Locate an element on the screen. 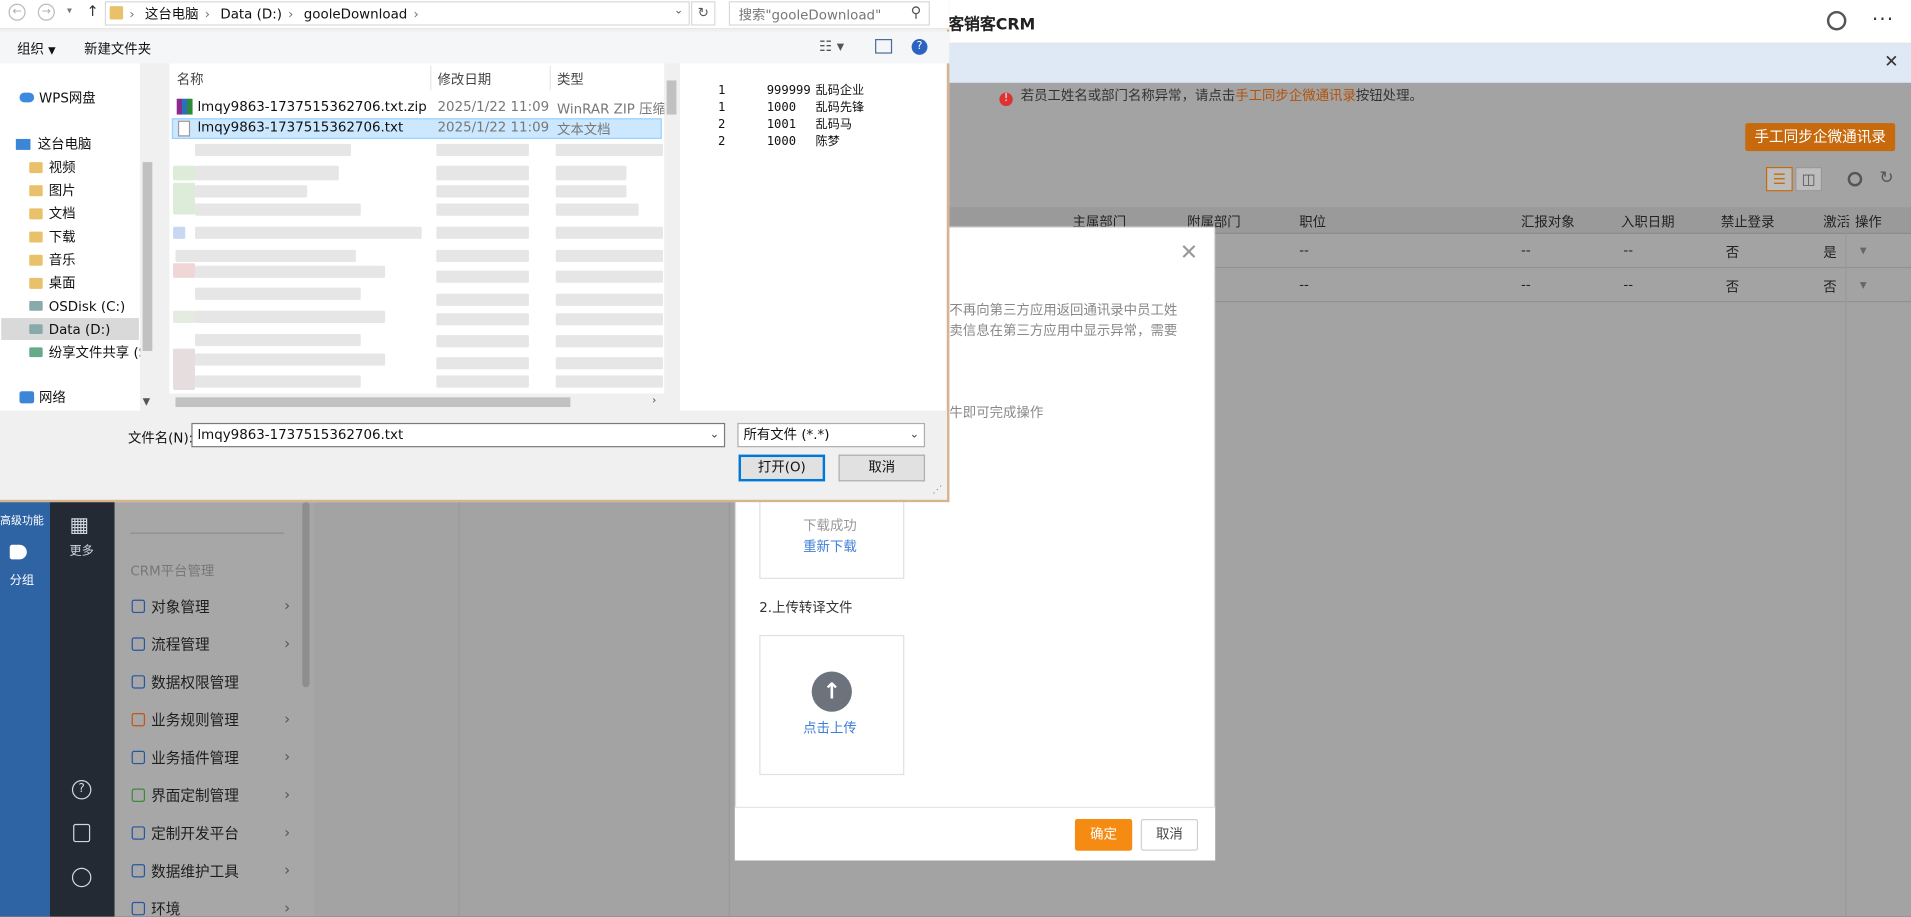 This screenshot has height=917, width=1911. tree-item-documents: 文档 is located at coordinates (52, 213).